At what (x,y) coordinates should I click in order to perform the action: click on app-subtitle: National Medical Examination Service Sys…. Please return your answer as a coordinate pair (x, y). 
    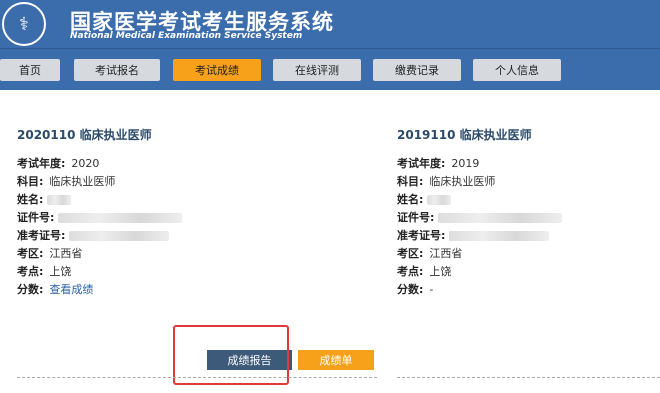
    Looking at the image, I should click on (186, 36).